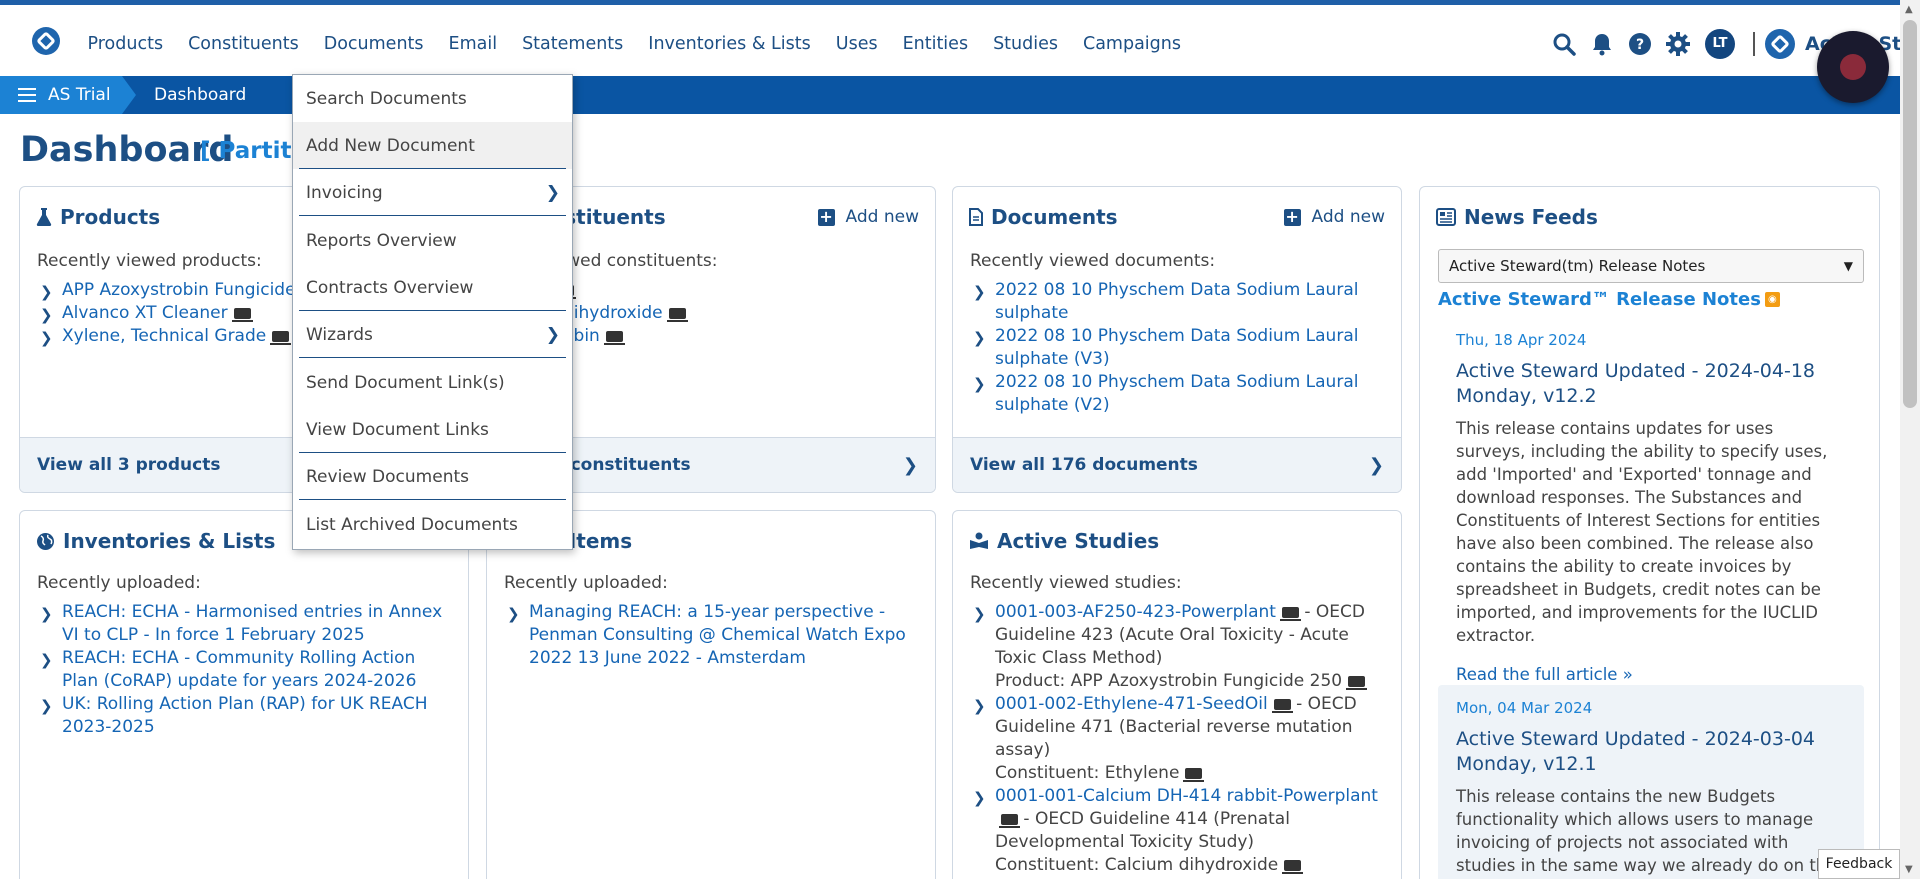 The height and width of the screenshot is (879, 1920). Describe the element at coordinates (473, 44) in the screenshot. I see `nav-email: Email` at that location.